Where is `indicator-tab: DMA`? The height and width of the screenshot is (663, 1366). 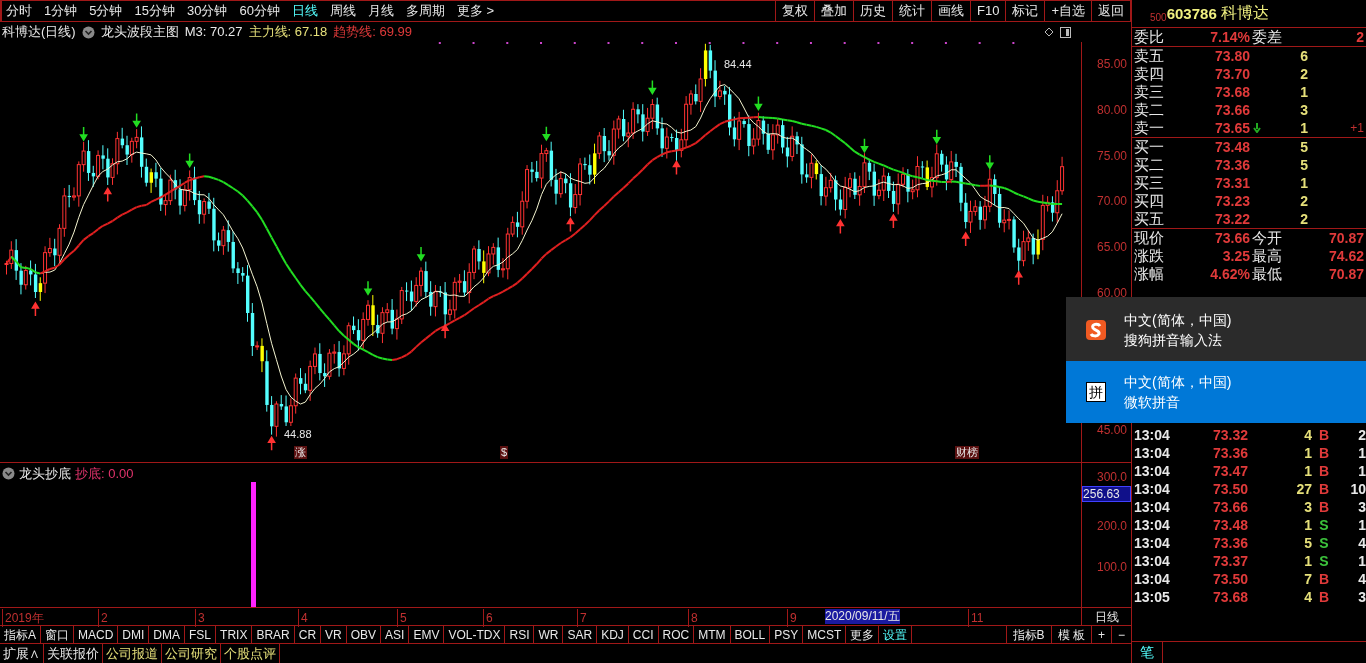
indicator-tab: DMA is located at coordinates (167, 634).